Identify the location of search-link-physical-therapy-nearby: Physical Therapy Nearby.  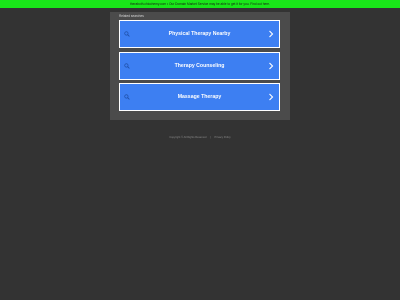
(199, 34).